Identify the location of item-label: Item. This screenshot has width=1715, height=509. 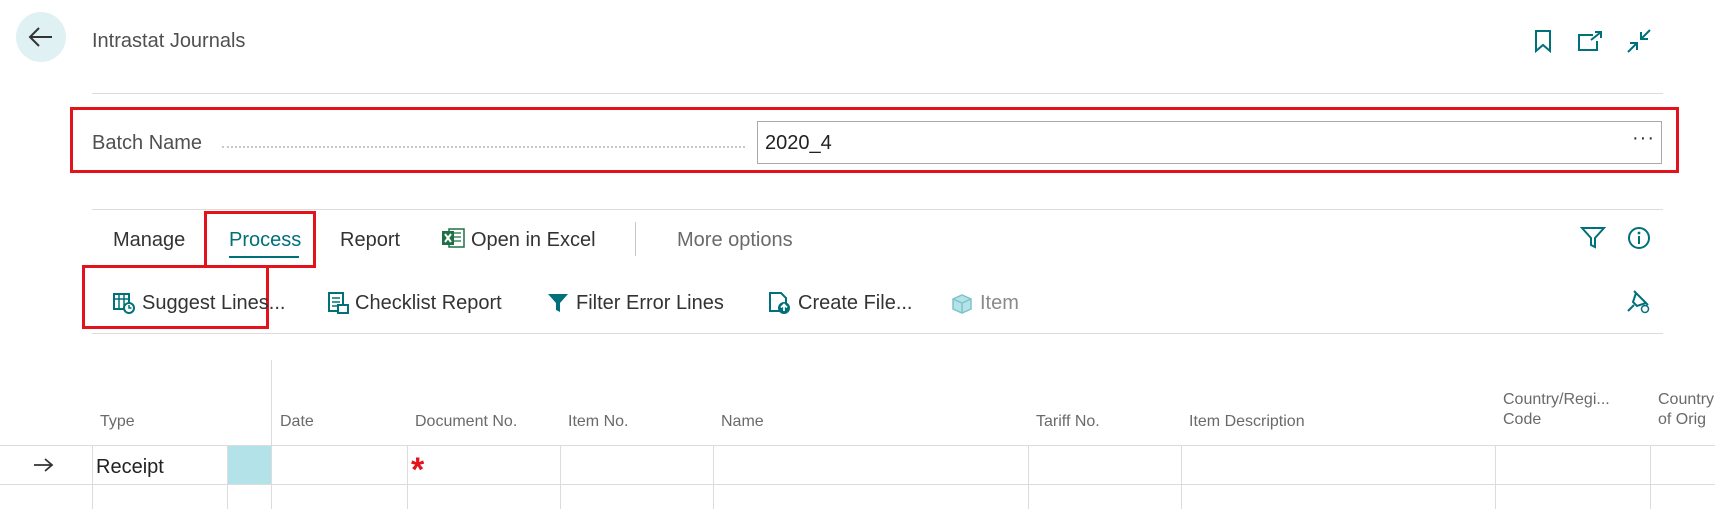
(999, 302).